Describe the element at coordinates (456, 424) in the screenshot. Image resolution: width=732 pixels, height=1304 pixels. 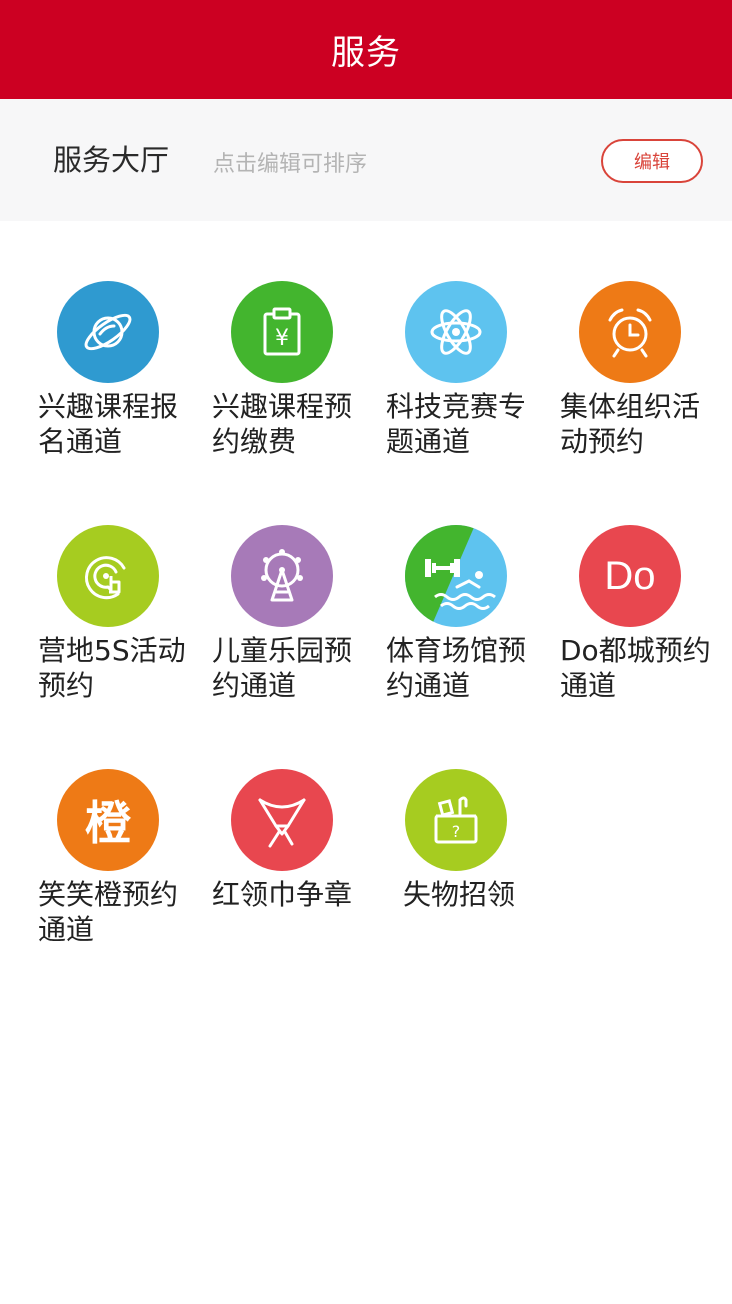
I see `service-label: 科技竞赛专题通道` at that location.